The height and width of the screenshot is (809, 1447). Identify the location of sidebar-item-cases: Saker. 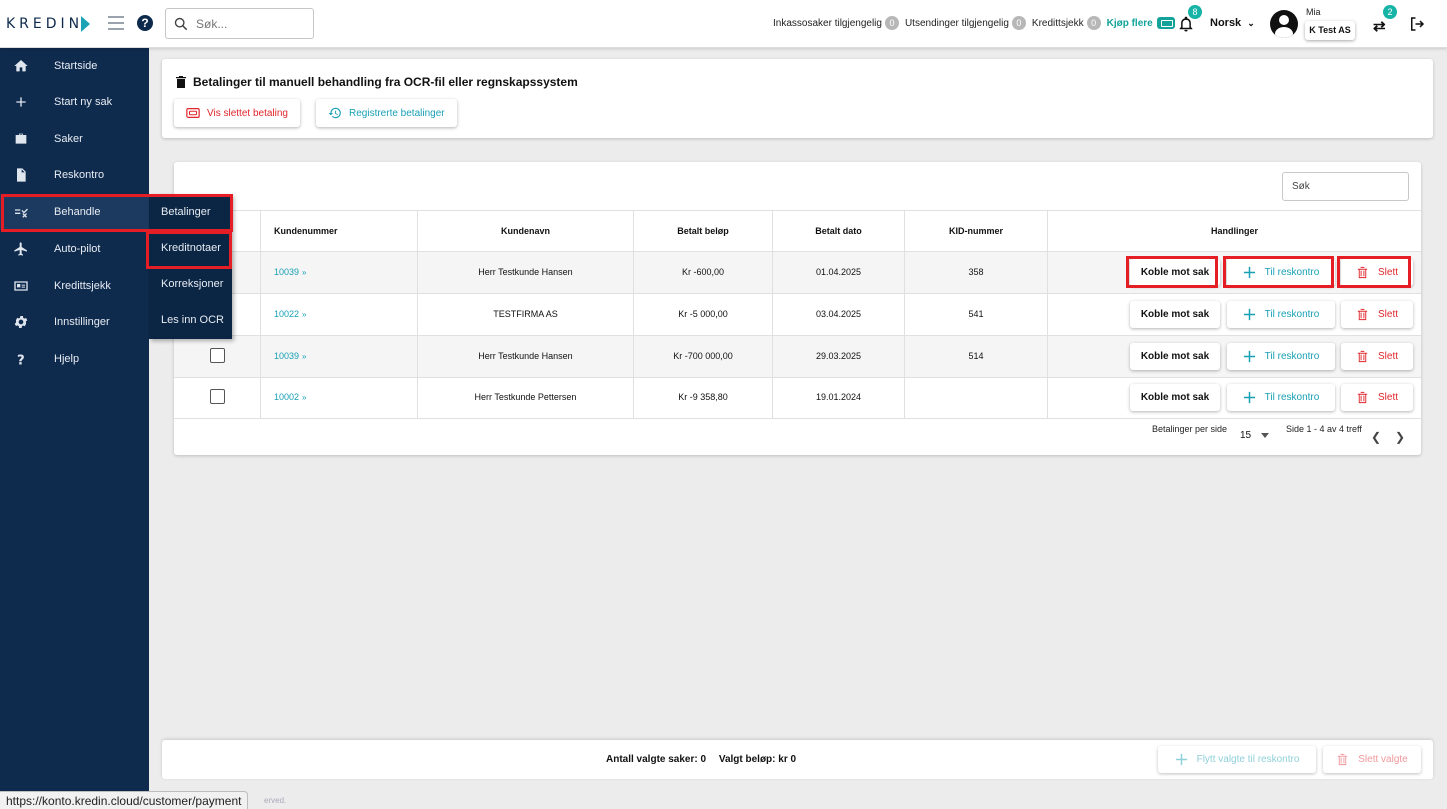
(74, 139).